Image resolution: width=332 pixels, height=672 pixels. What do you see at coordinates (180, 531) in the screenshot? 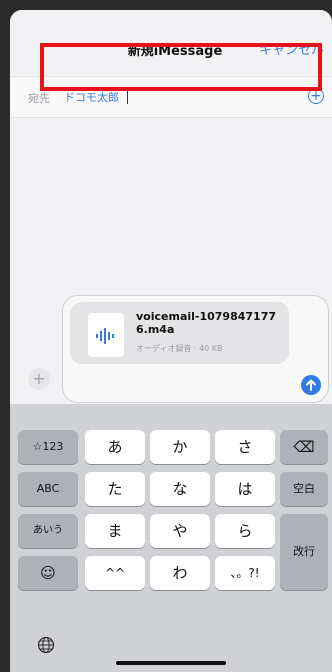
I see `key-ya: や` at bounding box center [180, 531].